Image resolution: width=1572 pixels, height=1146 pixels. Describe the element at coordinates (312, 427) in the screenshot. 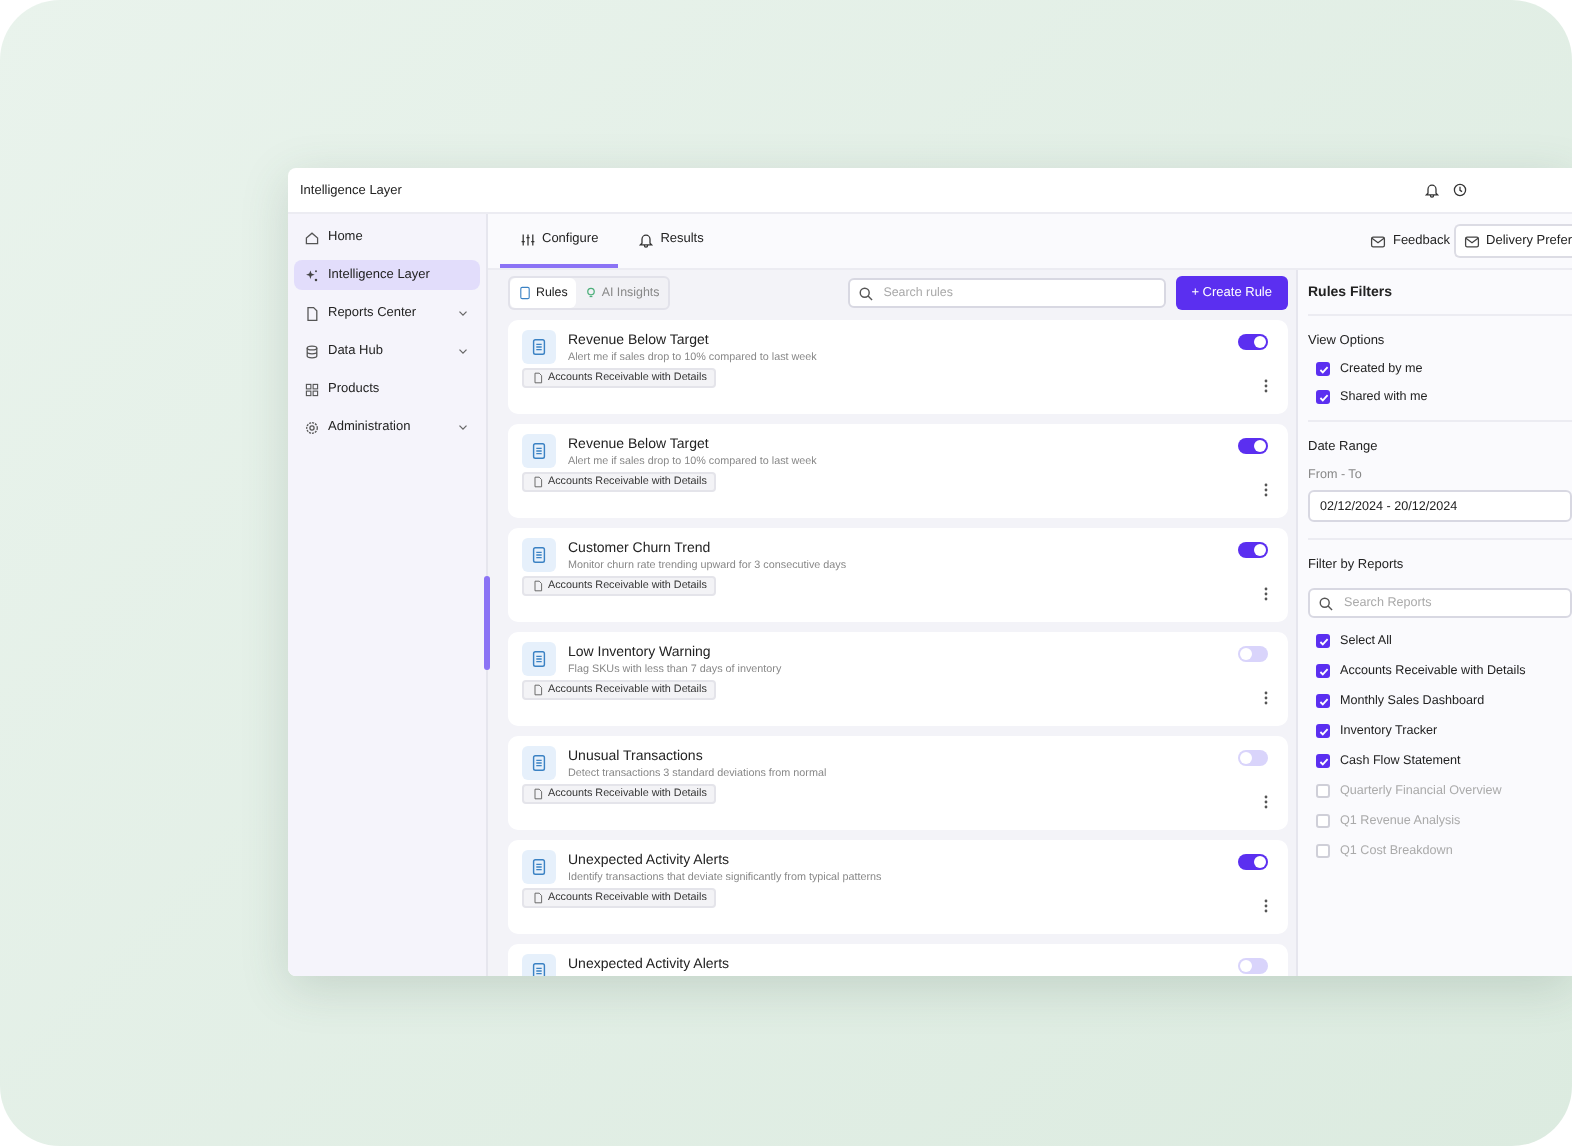

I see `gear-icon` at that location.